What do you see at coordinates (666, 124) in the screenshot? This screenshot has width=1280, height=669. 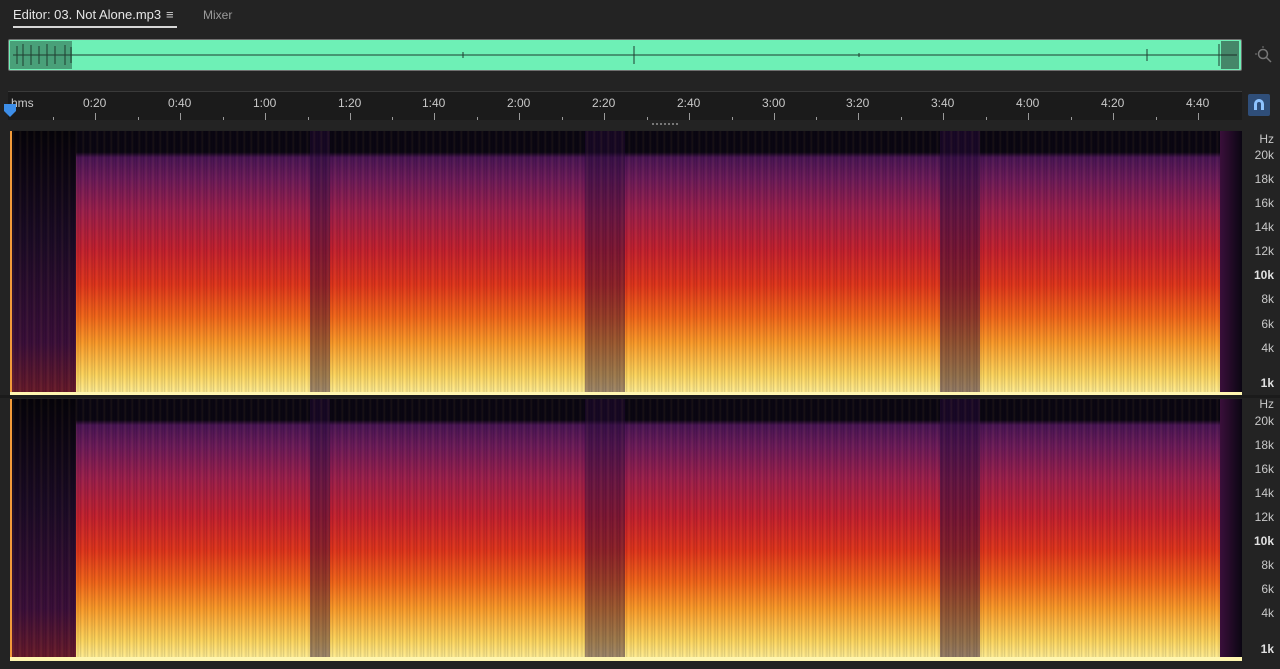 I see `panel-resize-grip` at bounding box center [666, 124].